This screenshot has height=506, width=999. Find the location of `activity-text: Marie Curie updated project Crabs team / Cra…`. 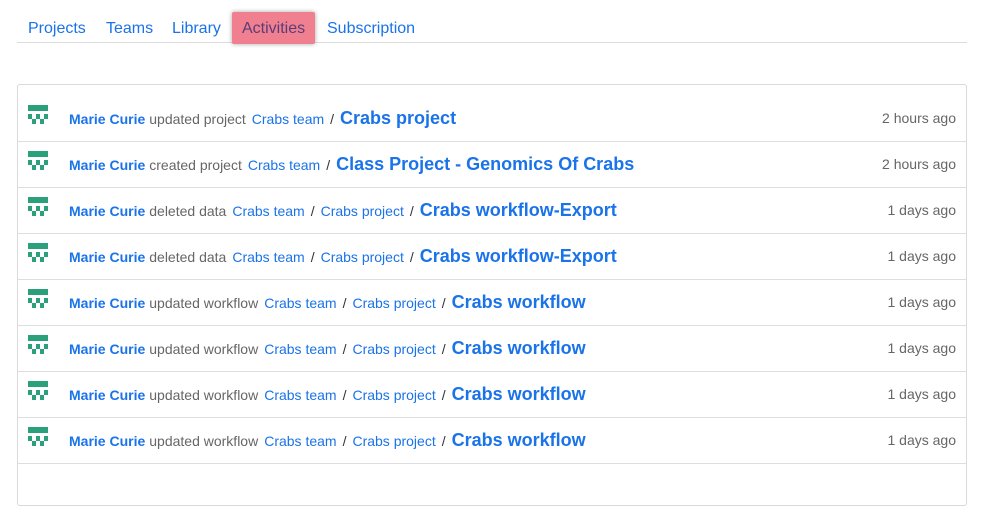

activity-text: Marie Curie updated project Crabs team / Cra… is located at coordinates (262, 118).